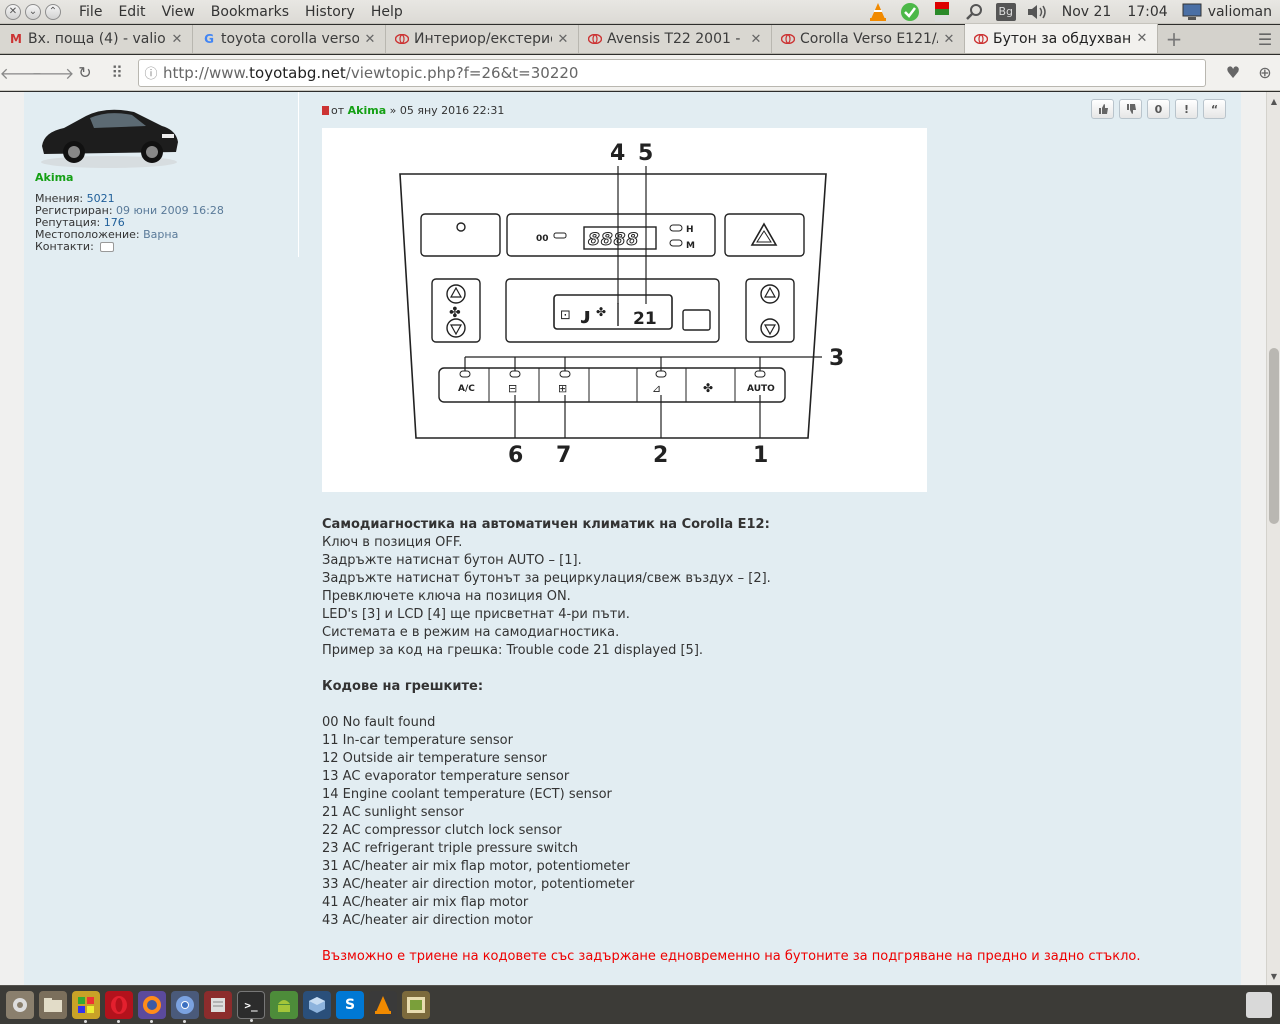 The image size is (1280, 1024). Describe the element at coordinates (1192, 12) in the screenshot. I see `computer-icon` at that location.